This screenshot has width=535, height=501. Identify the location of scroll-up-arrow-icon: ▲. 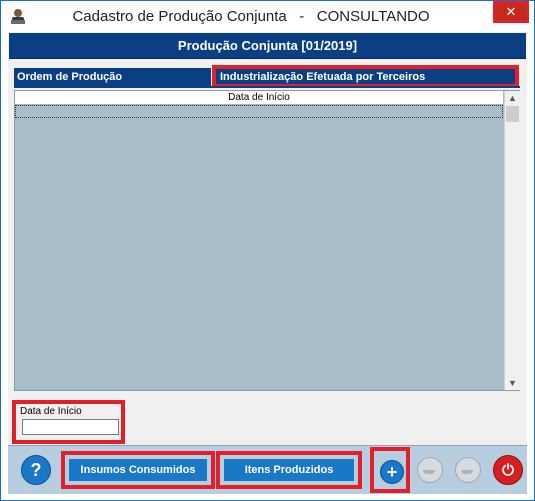
(512, 98).